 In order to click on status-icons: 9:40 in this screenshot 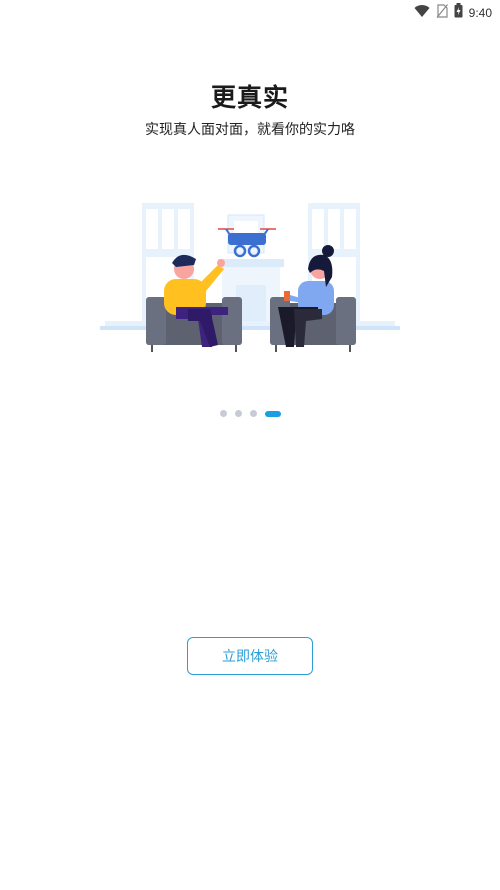, I will do `click(453, 12)`.